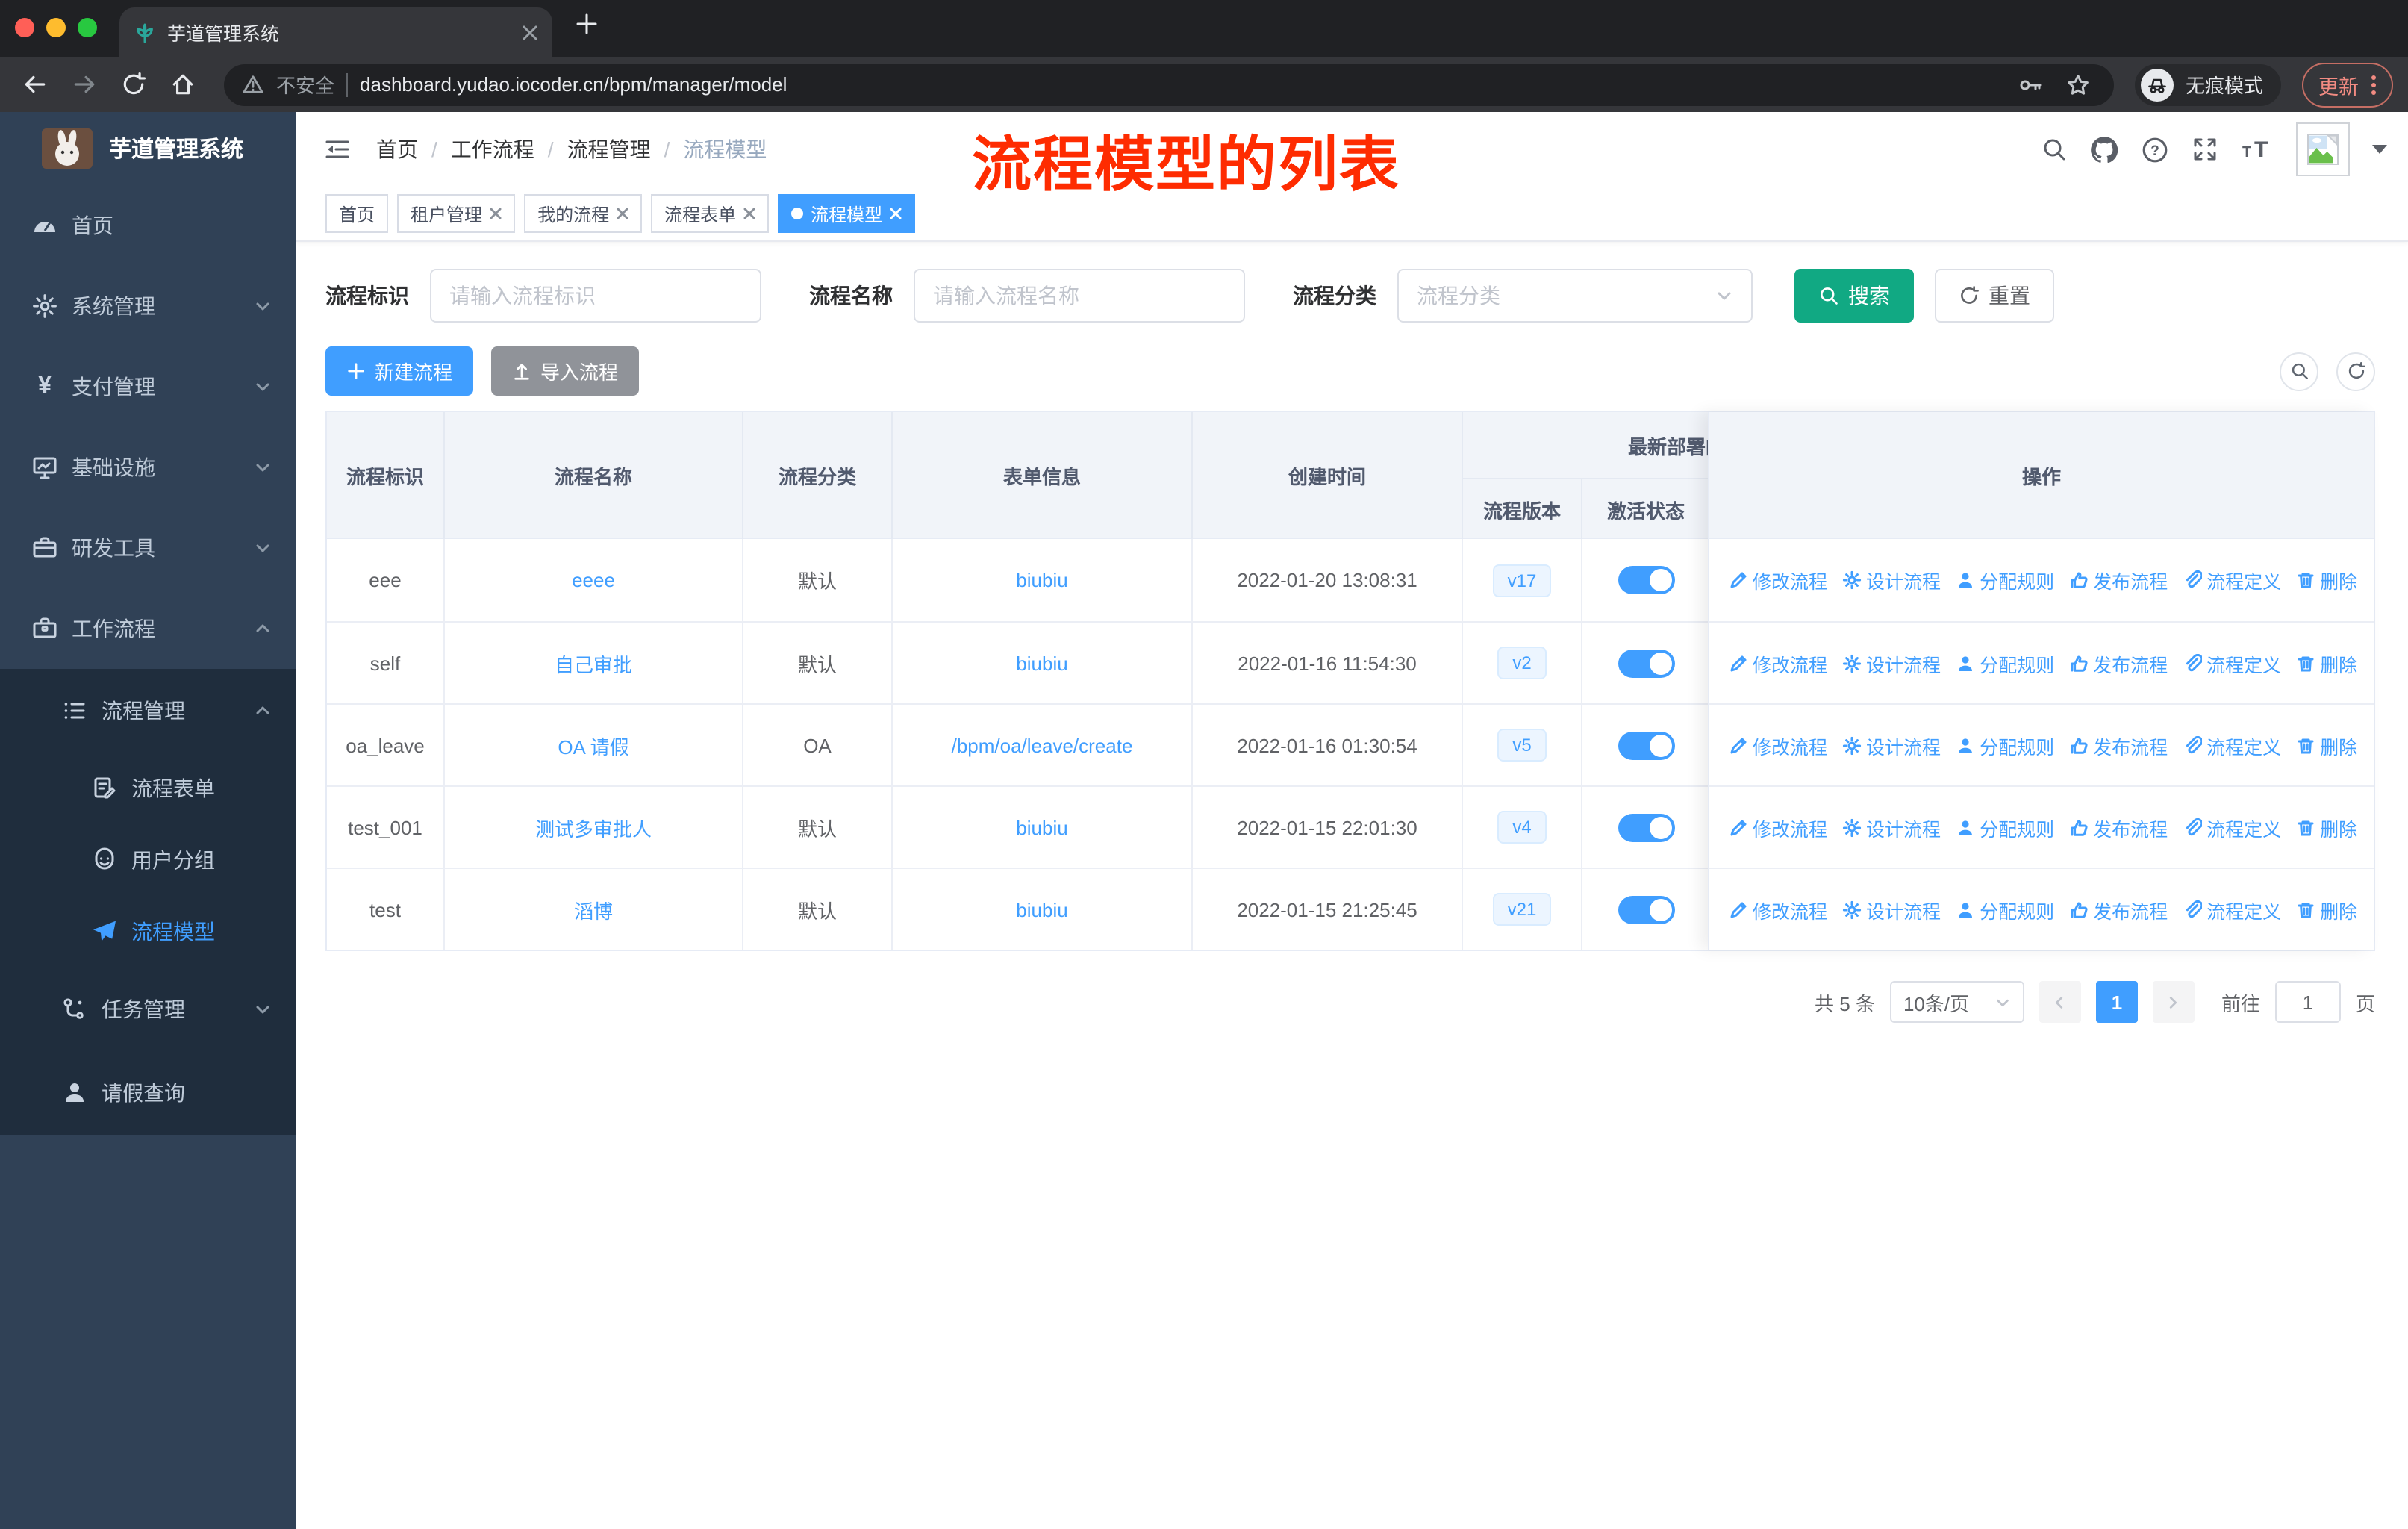  What do you see at coordinates (148, 711) in the screenshot?
I see `sidebar-item-process-mgmt: 流程管理` at bounding box center [148, 711].